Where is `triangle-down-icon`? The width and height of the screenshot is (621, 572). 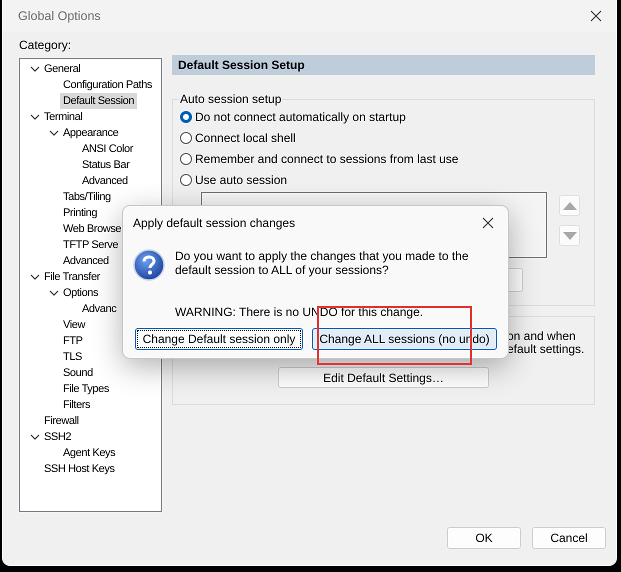 triangle-down-icon is located at coordinates (569, 236).